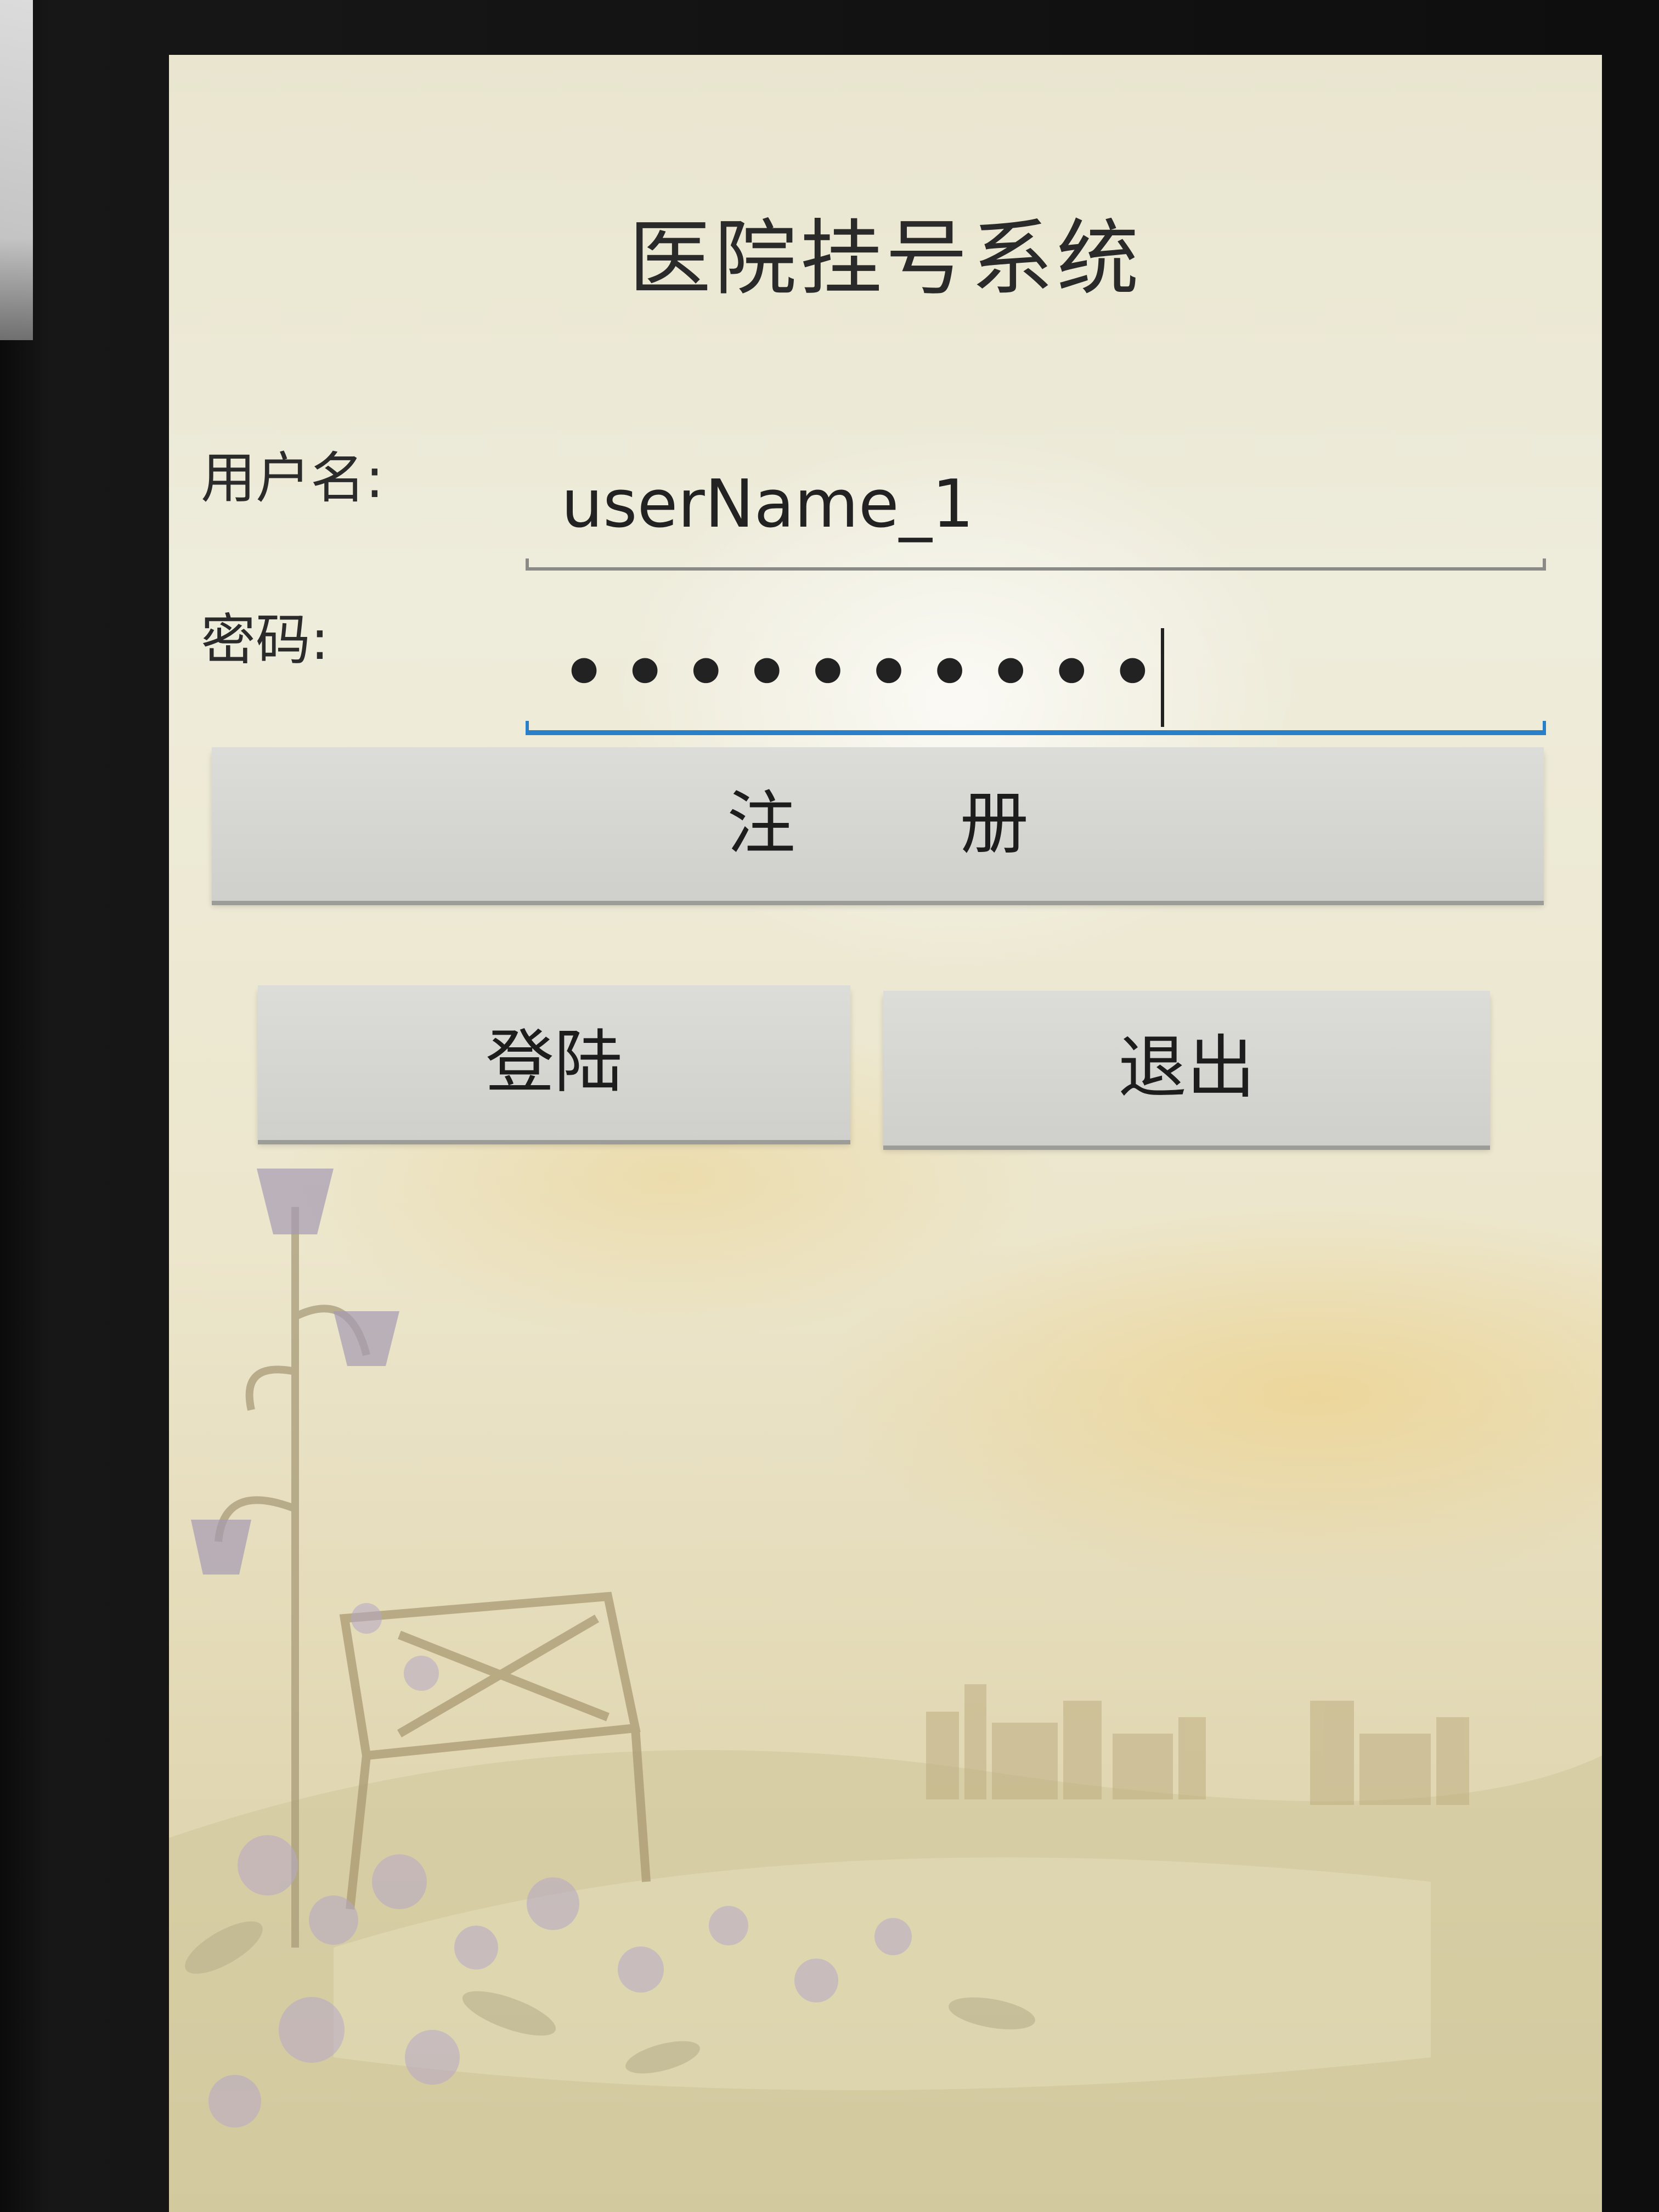  I want to click on username-input: userName_1, so click(1036, 519).